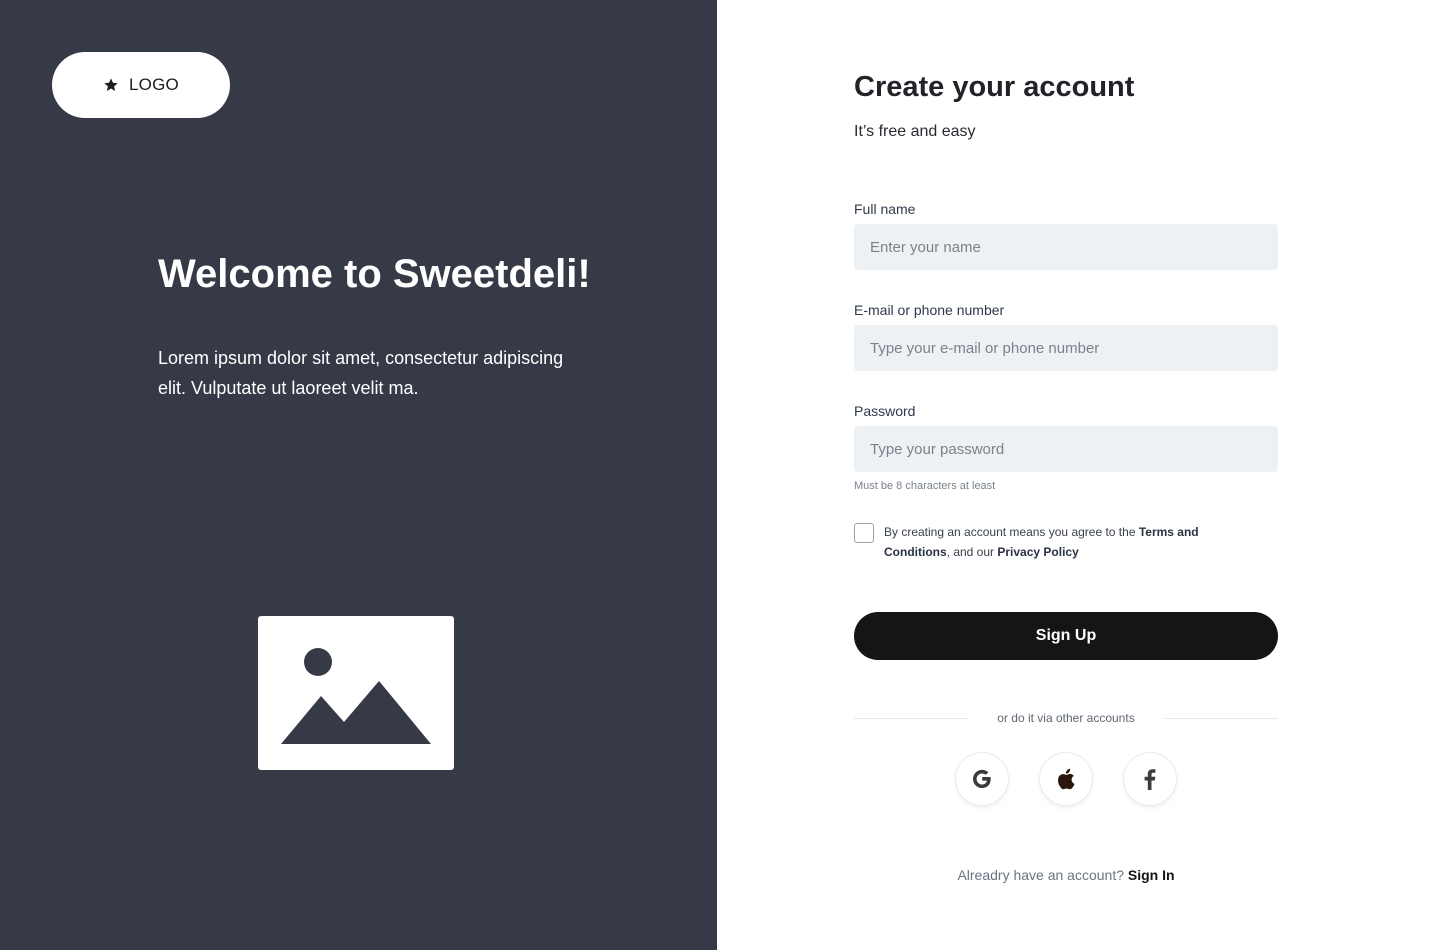 The width and height of the screenshot is (1440, 950). I want to click on email-phone-input, so click(1066, 348).